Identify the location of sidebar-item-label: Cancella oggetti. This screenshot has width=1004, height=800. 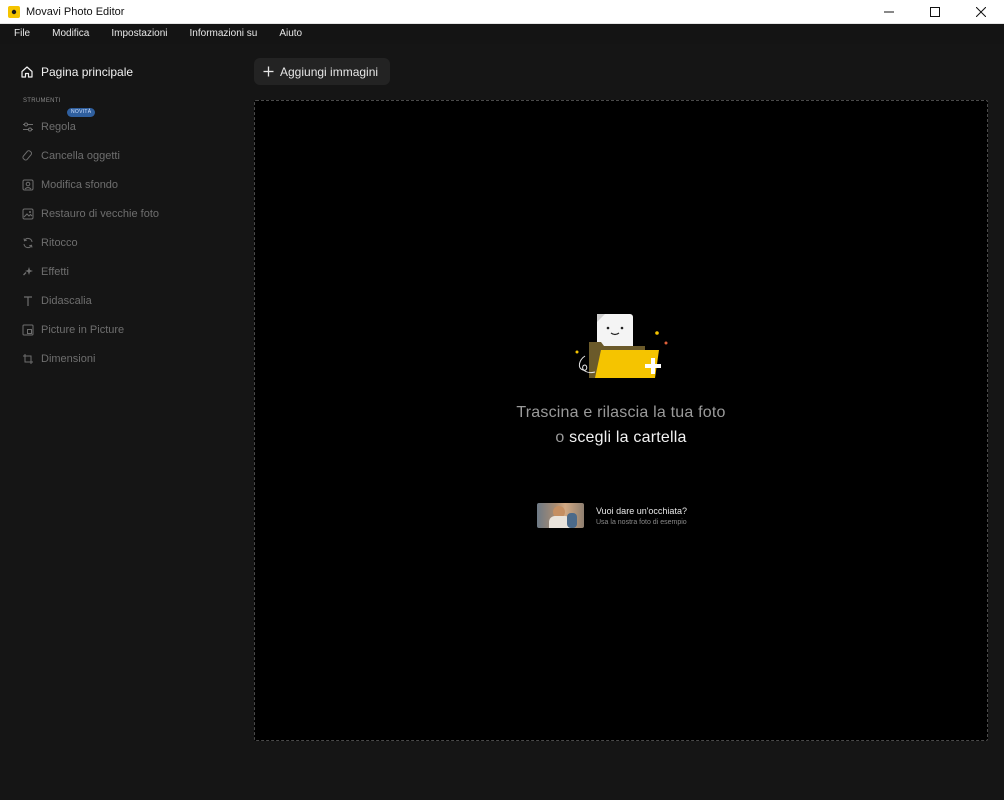
(80, 156).